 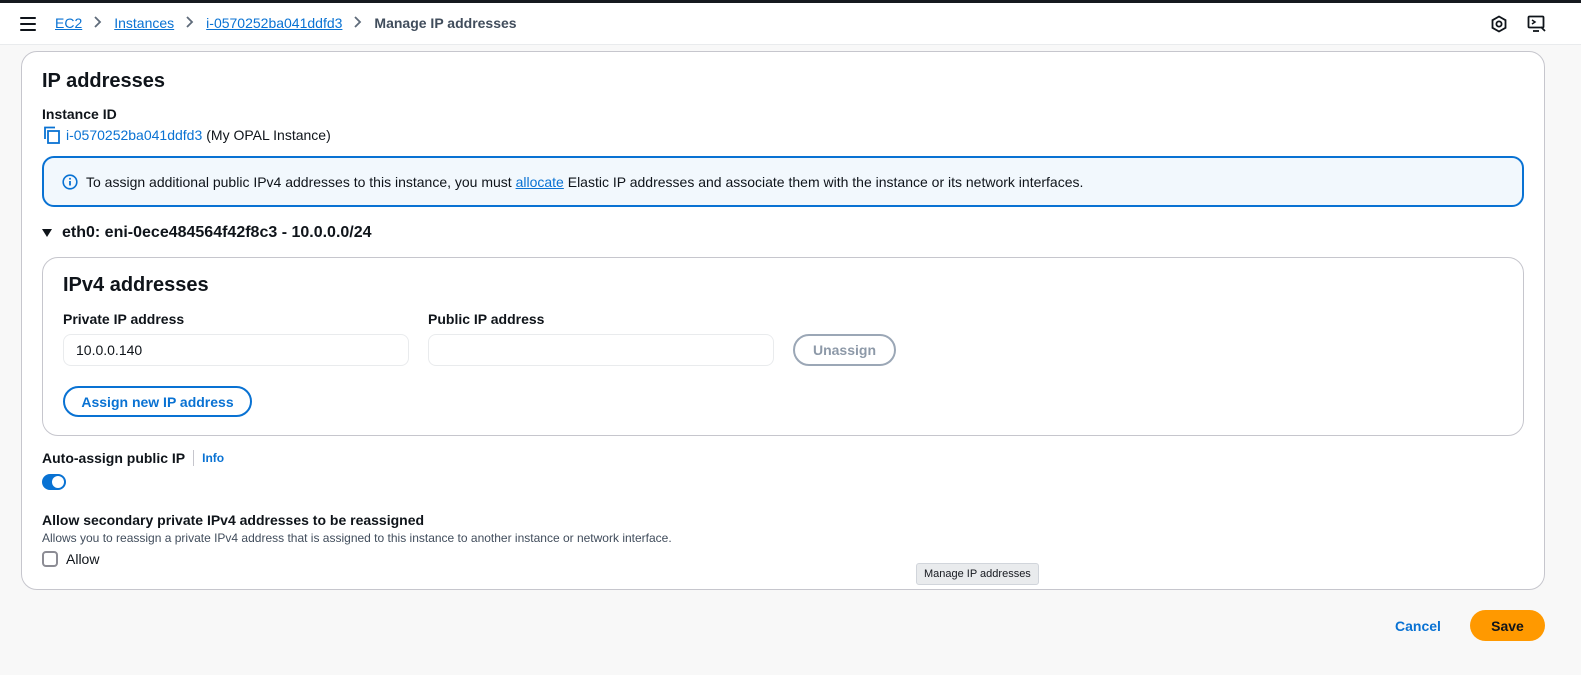 I want to click on save-button: Save, so click(x=1507, y=625).